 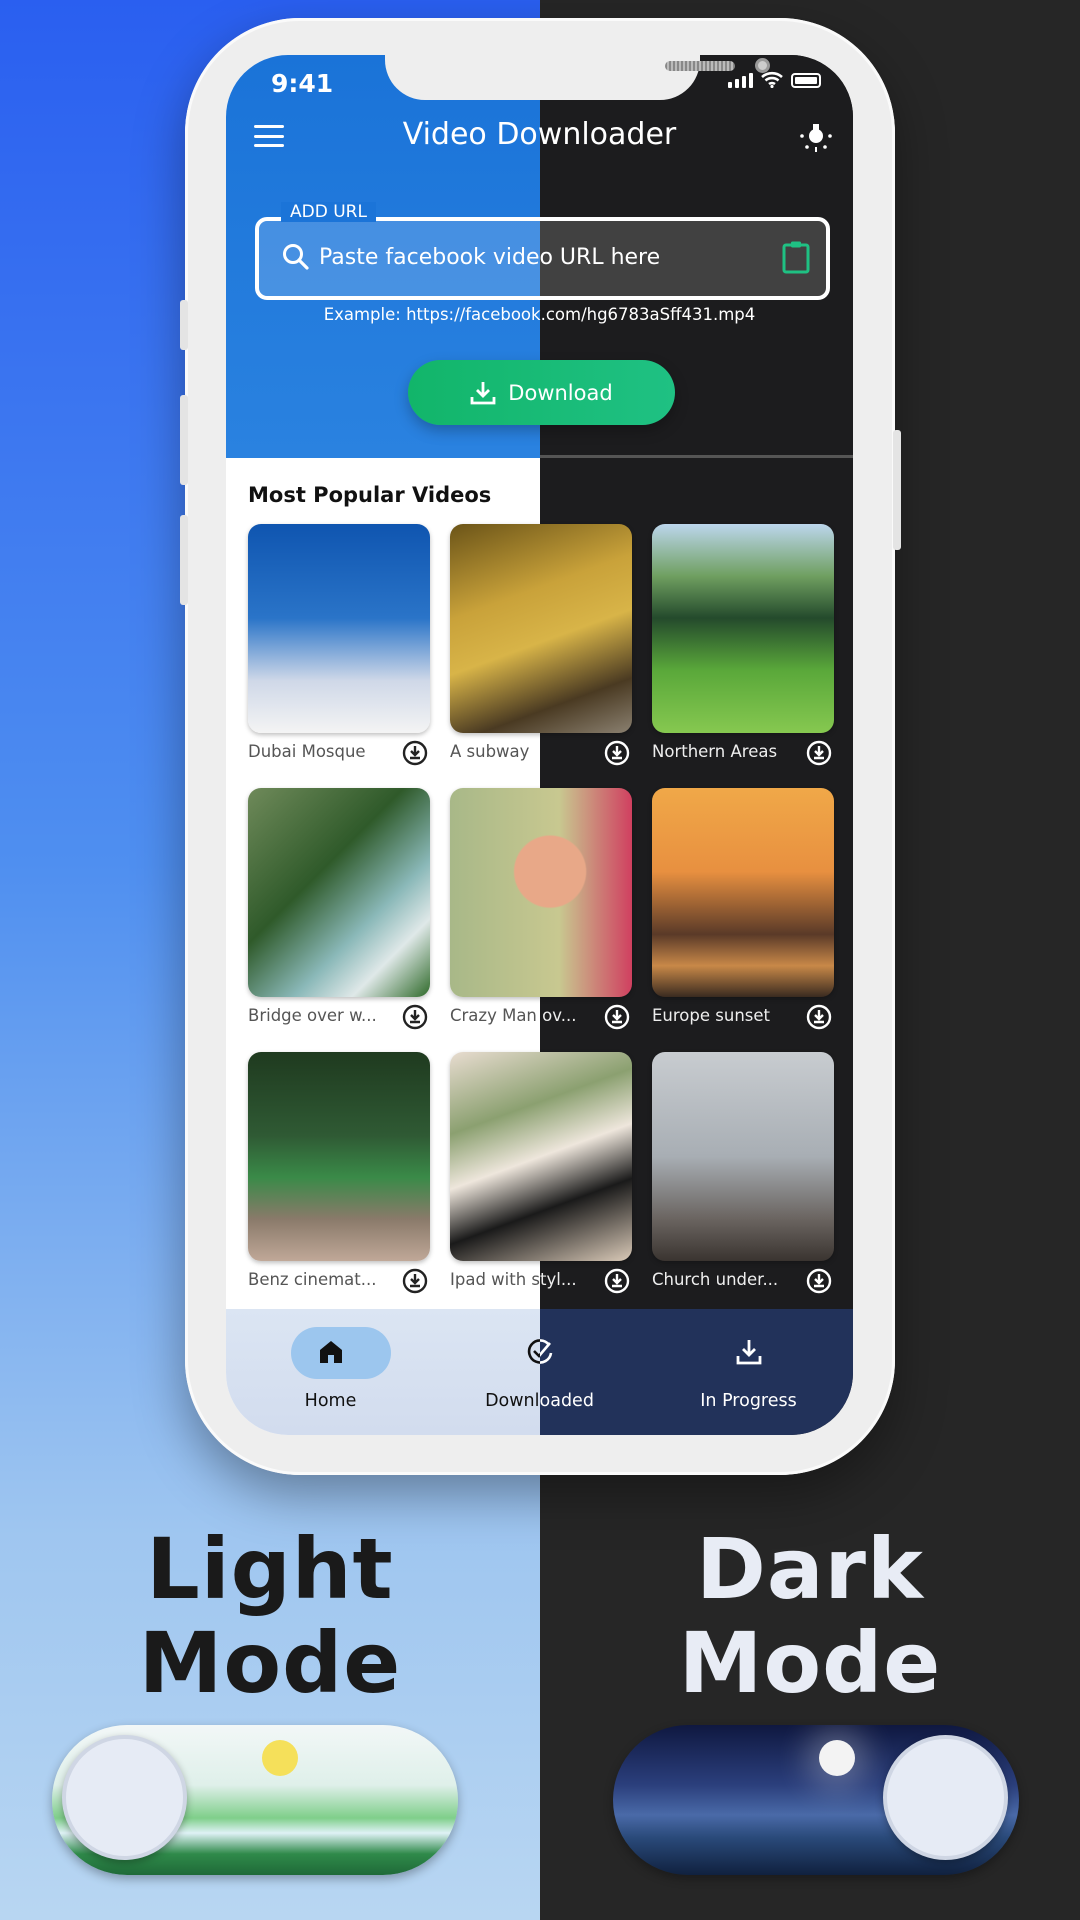 What do you see at coordinates (370, 495) in the screenshot?
I see `section-title: Most Popular Videos` at bounding box center [370, 495].